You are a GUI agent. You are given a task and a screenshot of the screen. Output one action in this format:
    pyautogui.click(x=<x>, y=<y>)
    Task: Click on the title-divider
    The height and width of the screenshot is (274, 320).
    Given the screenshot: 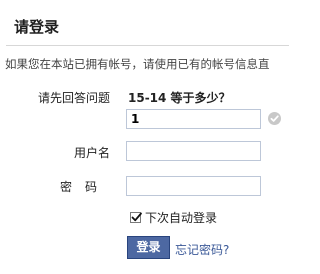 What is the action you would take?
    pyautogui.click(x=147, y=45)
    